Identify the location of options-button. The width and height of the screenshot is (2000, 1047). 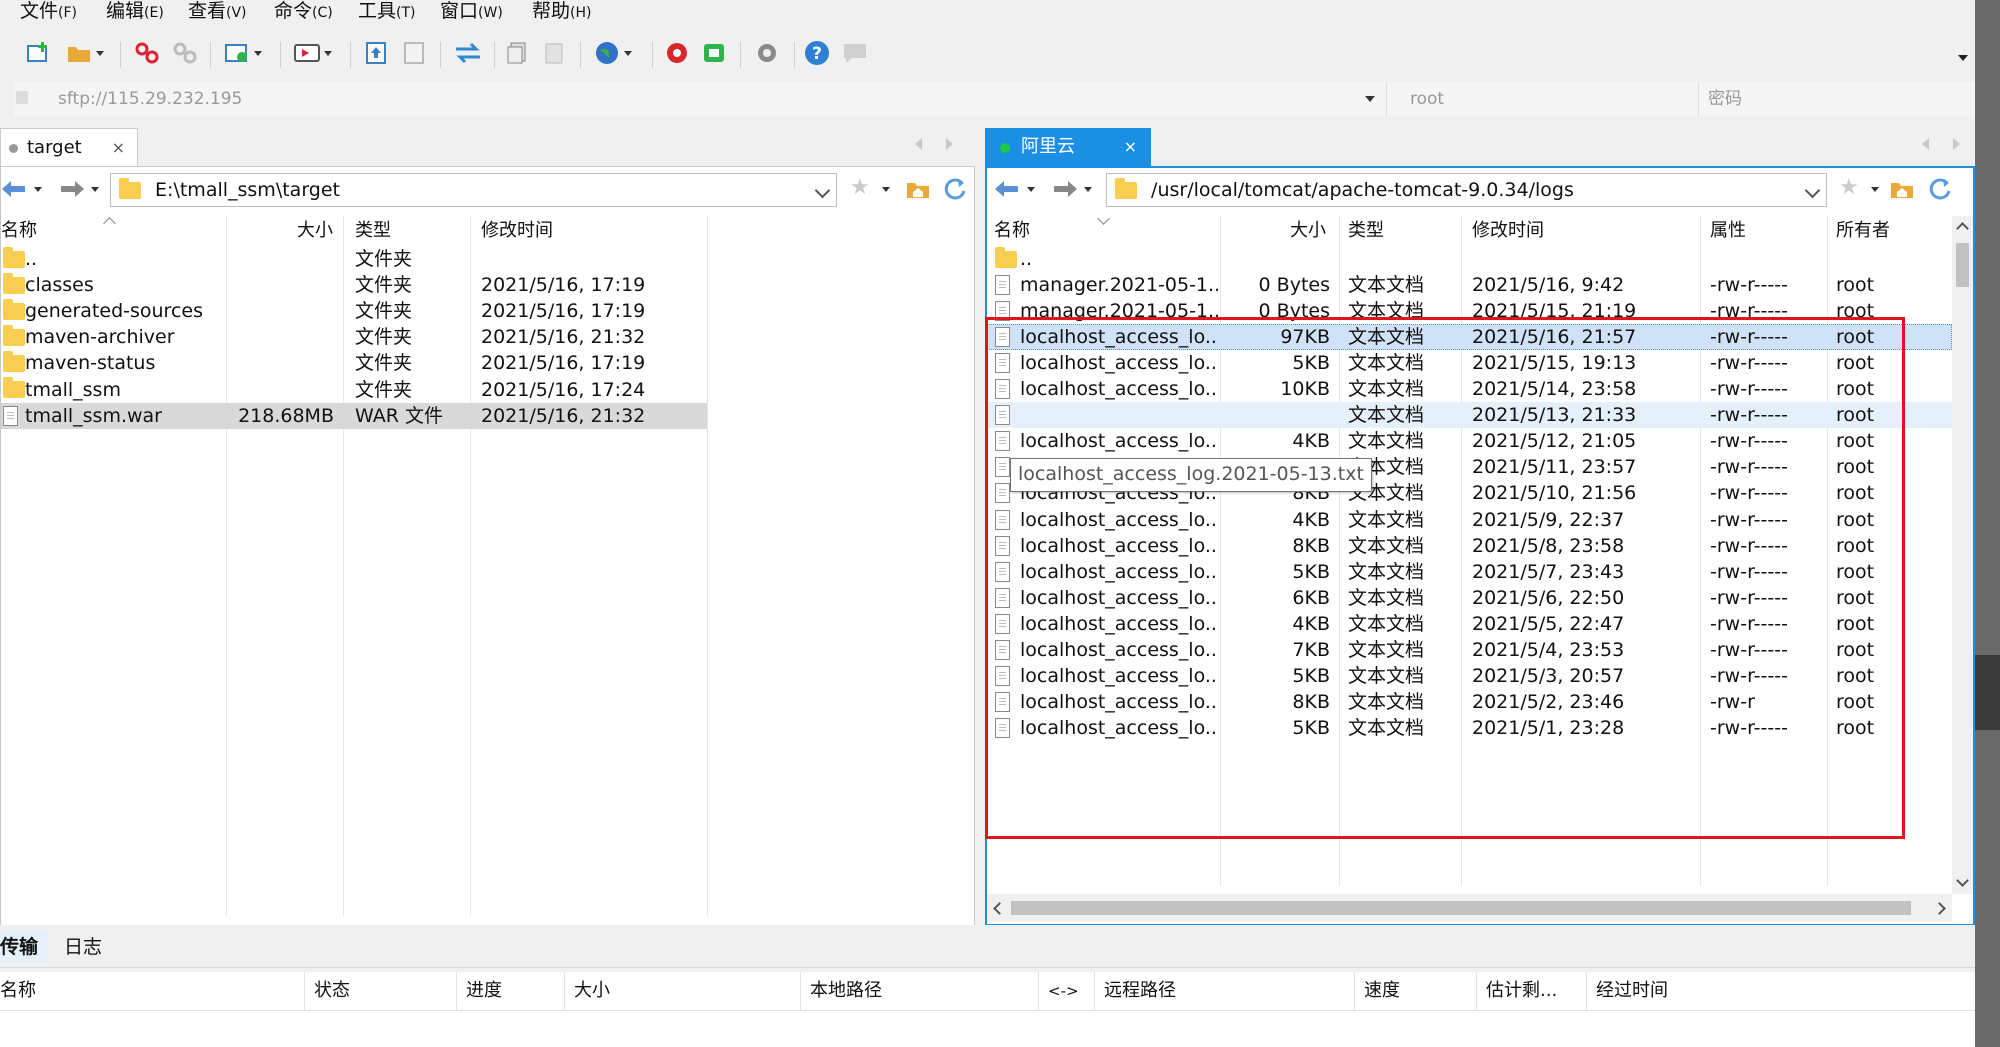
(767, 53).